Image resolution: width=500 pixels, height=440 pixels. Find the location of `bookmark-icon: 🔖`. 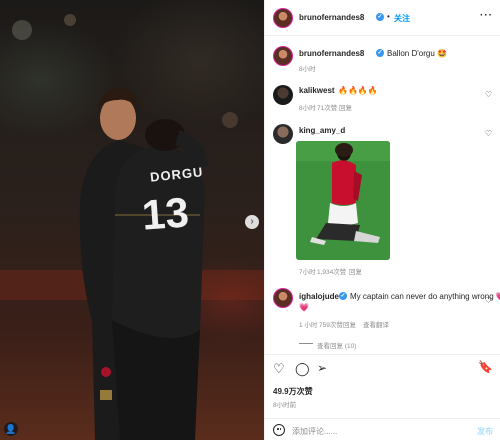

bookmark-icon: 🔖 is located at coordinates (485, 367).